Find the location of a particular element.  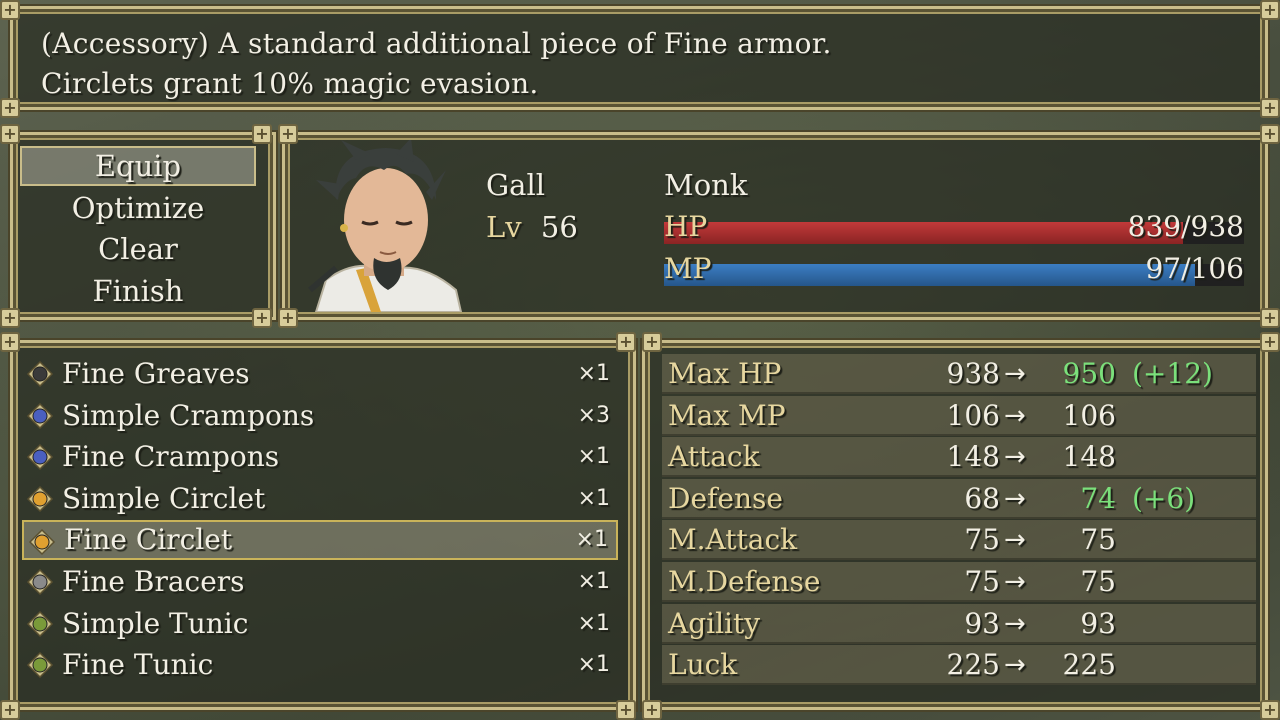

item-name: Simple Tunic is located at coordinates (155, 623).